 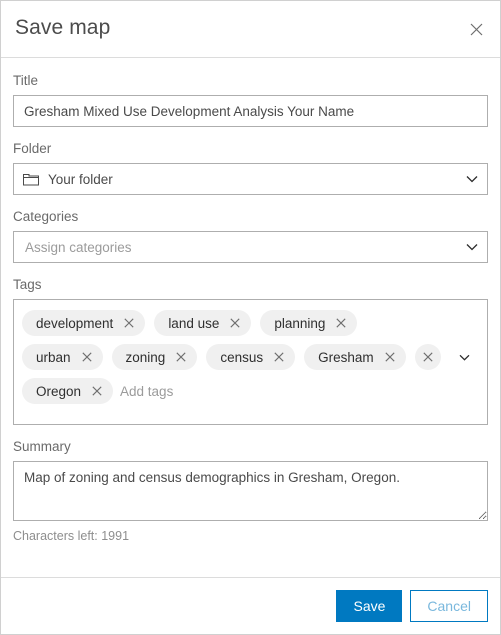 I want to click on characters-left-text: Characters left: 1991, so click(x=71, y=536).